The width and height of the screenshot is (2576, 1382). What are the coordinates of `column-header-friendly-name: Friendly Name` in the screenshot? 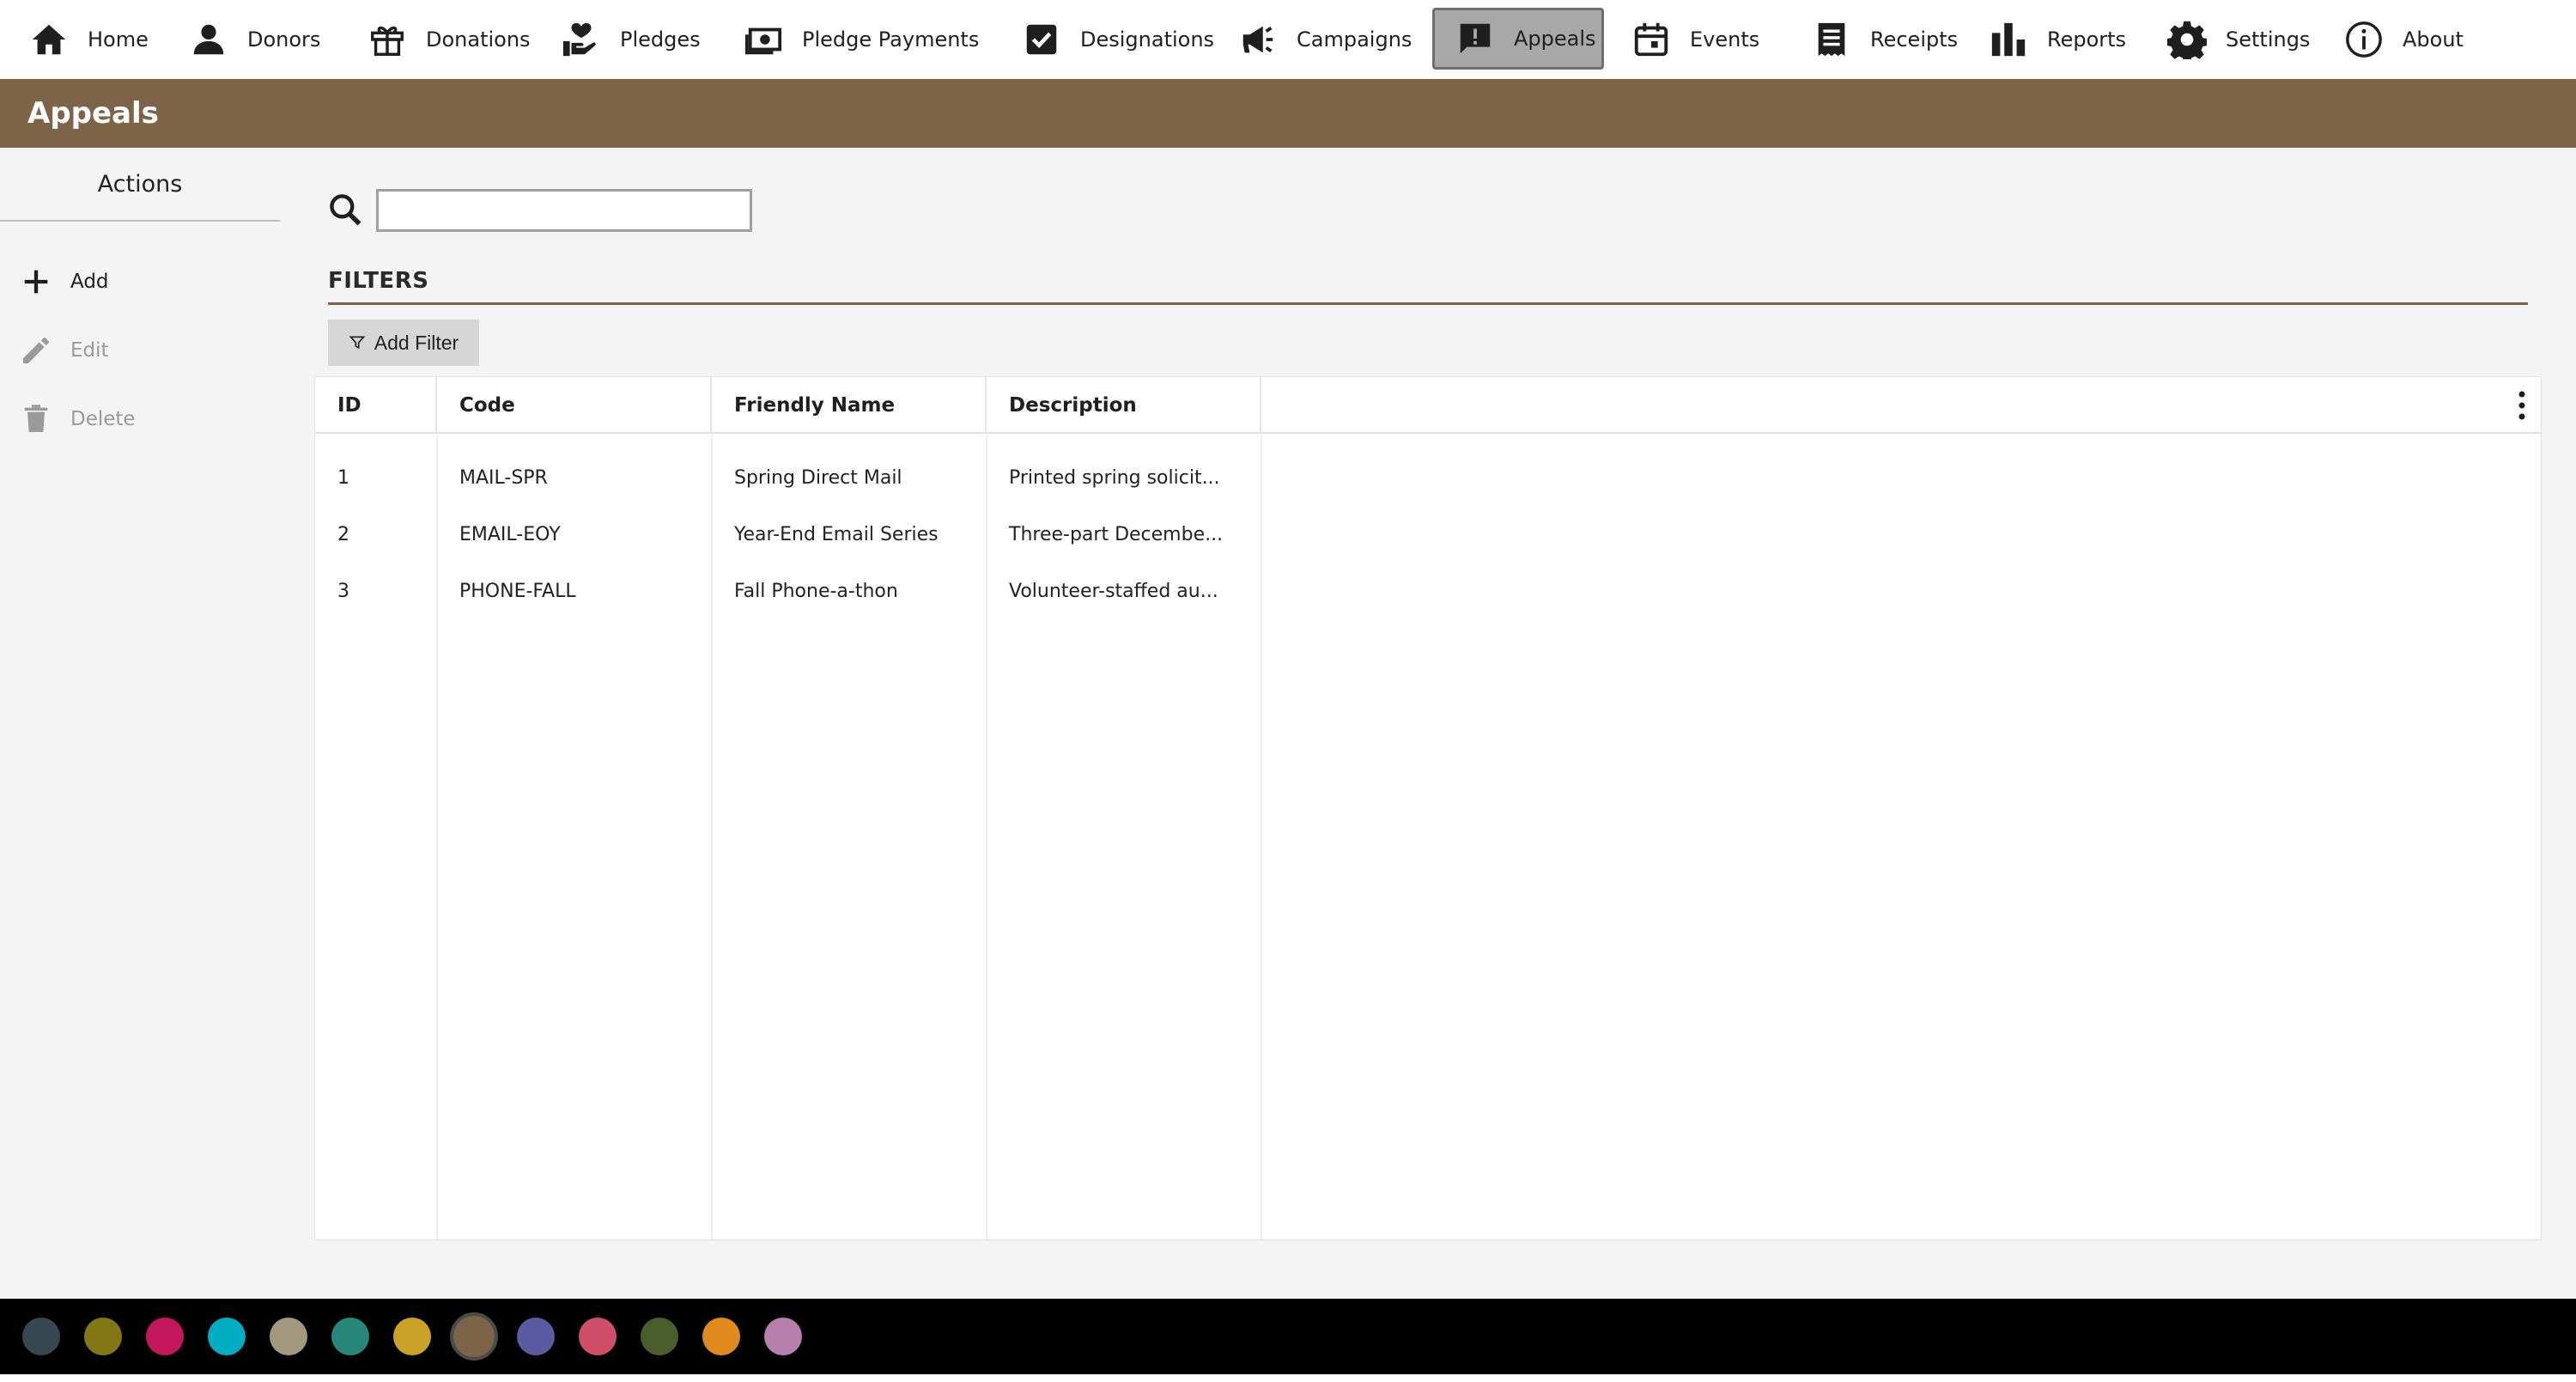 It's located at (850, 405).